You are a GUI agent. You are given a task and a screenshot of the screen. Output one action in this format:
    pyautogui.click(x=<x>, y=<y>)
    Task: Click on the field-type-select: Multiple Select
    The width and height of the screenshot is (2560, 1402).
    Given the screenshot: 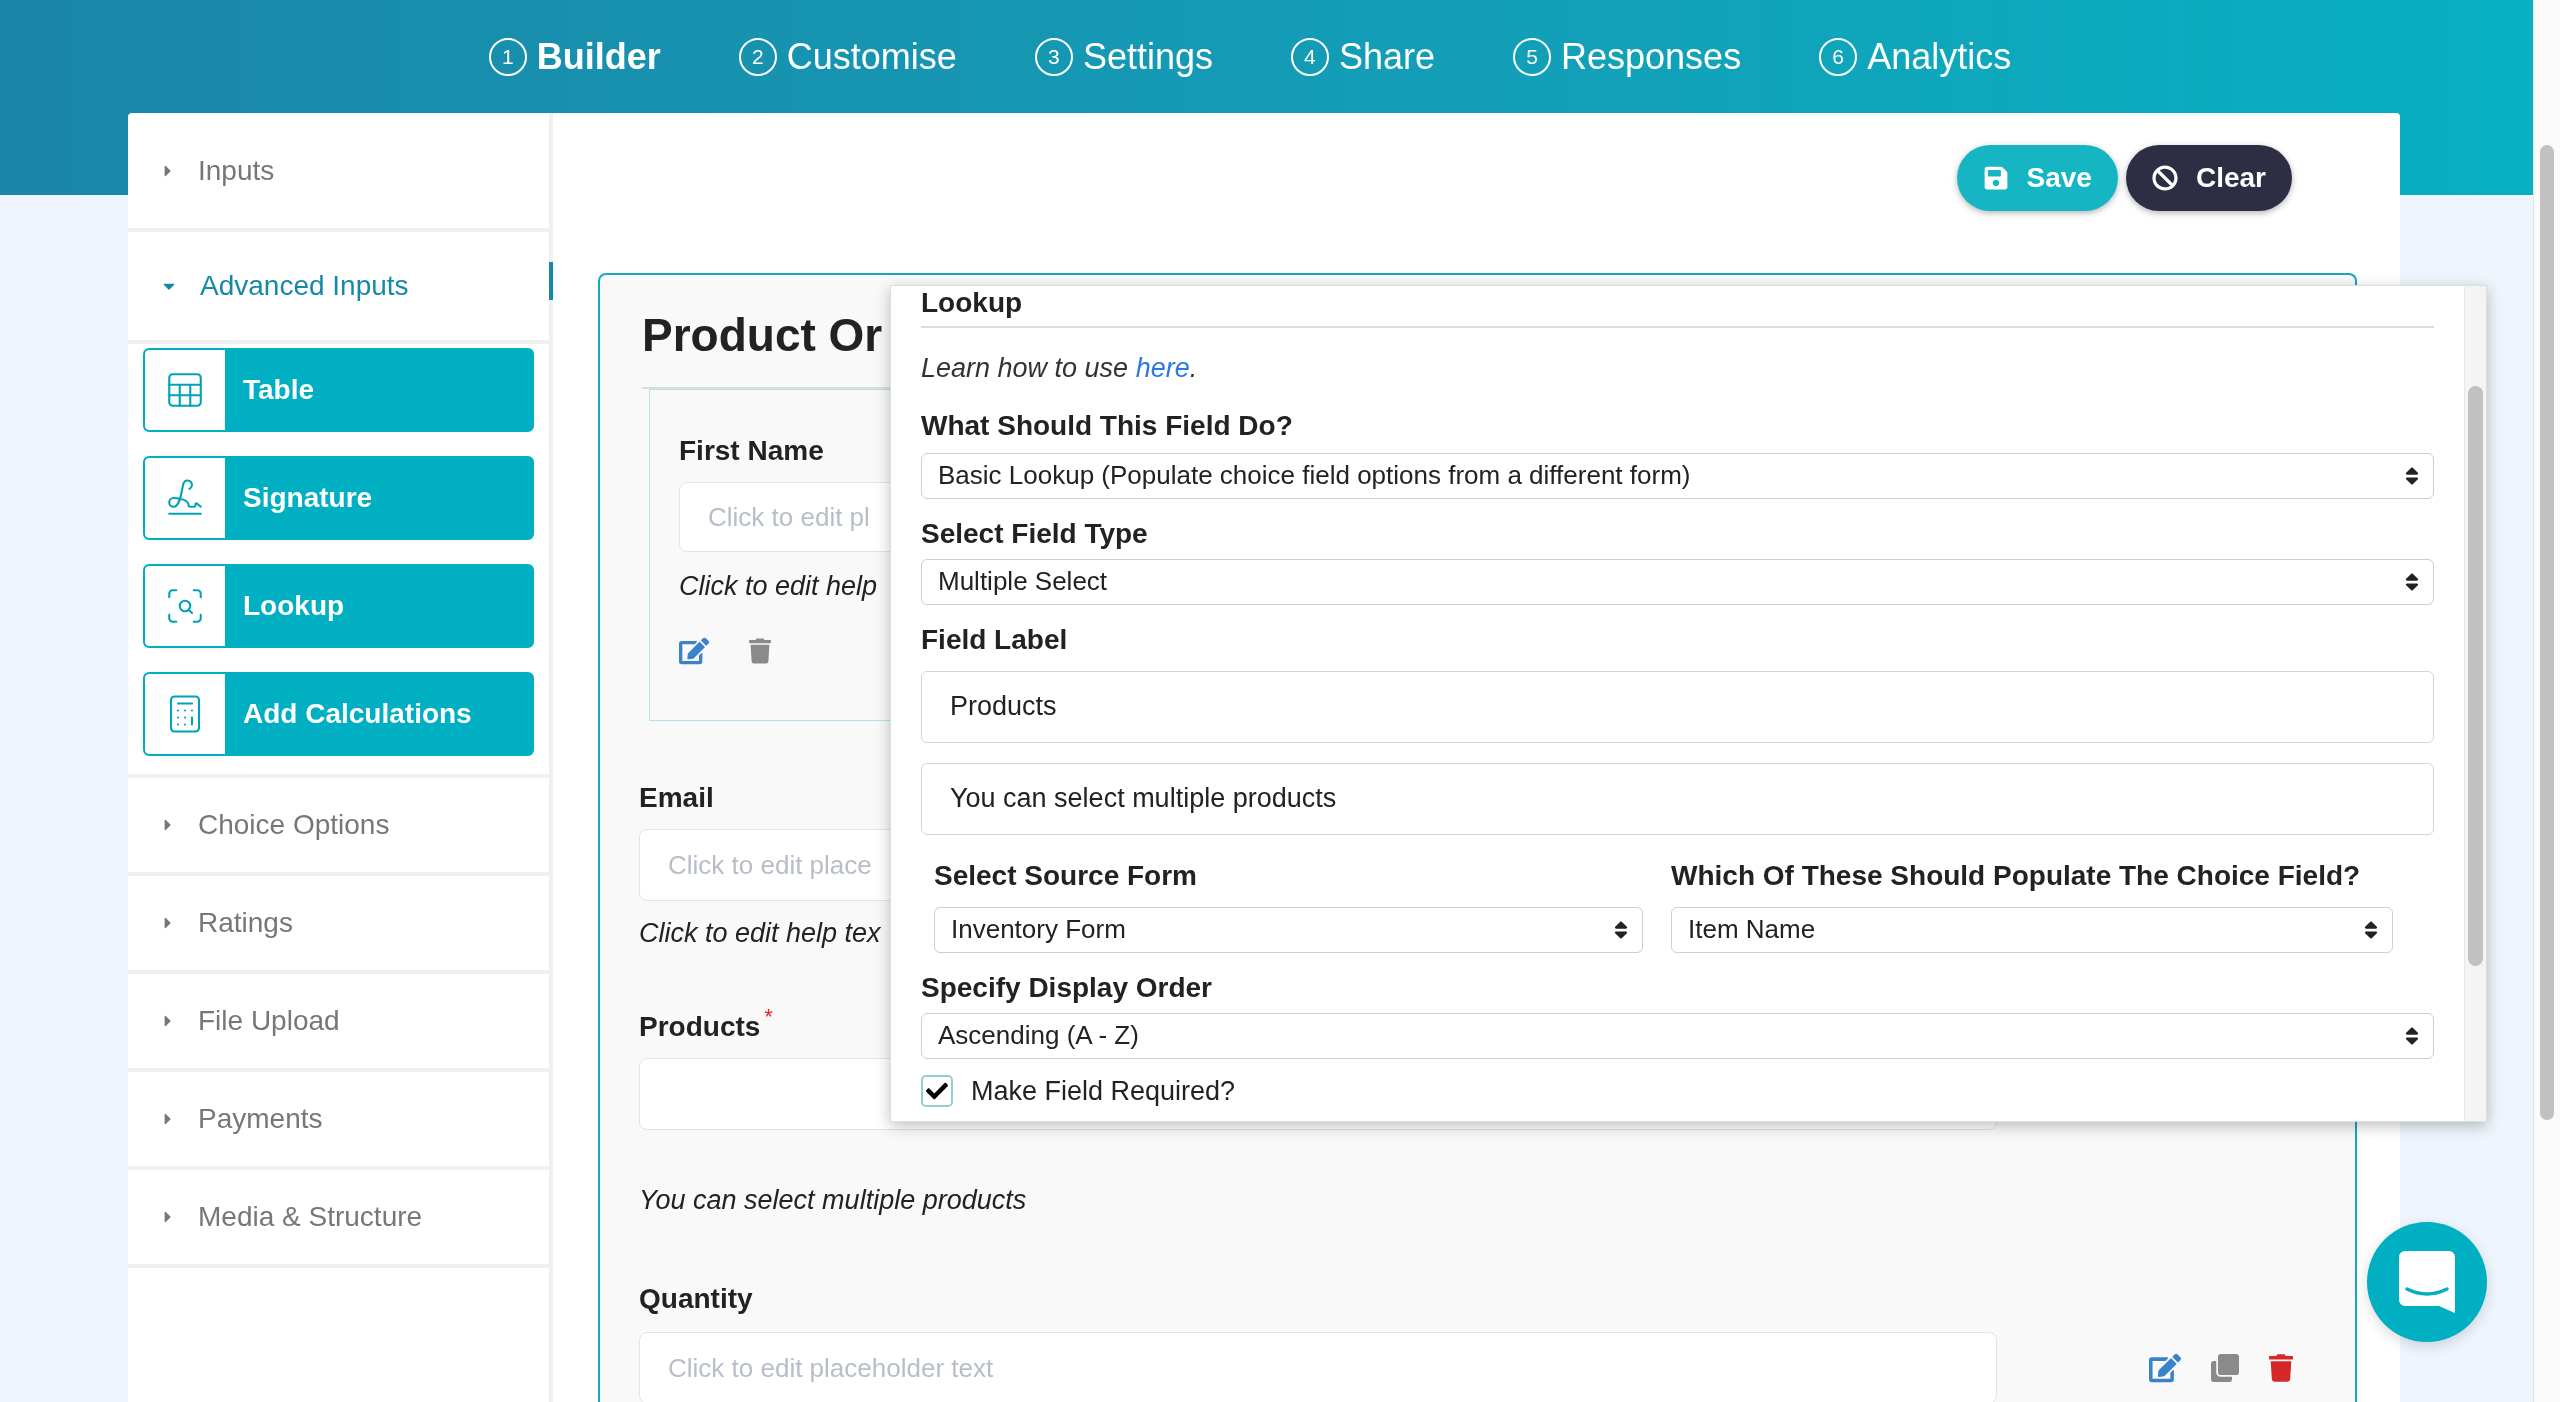 What is the action you would take?
    pyautogui.click(x=1677, y=581)
    